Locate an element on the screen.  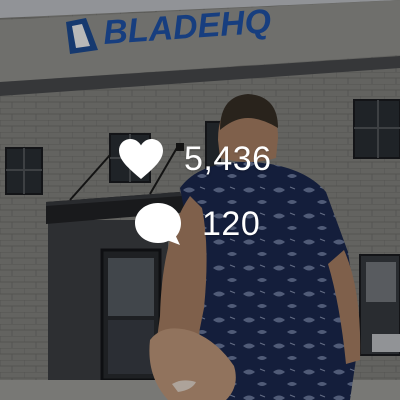
likes-stat: 5,436 is located at coordinates (195, 159).